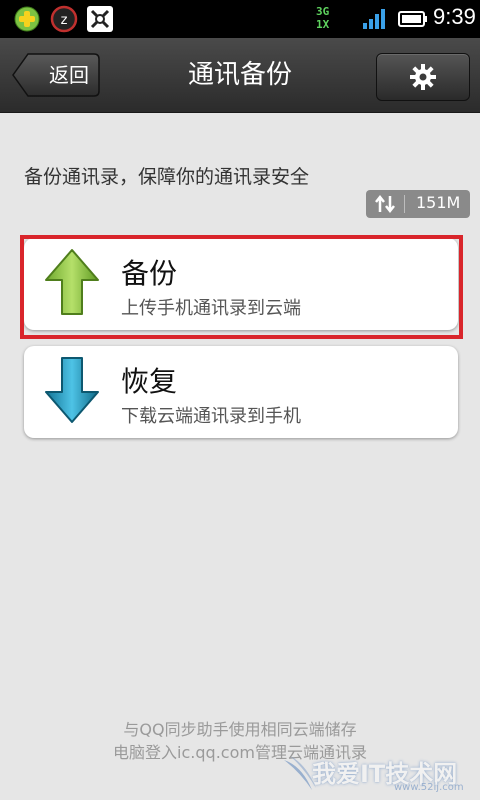  Describe the element at coordinates (429, 787) in the screenshot. I see `watermark-url: www.52ij.com` at that location.